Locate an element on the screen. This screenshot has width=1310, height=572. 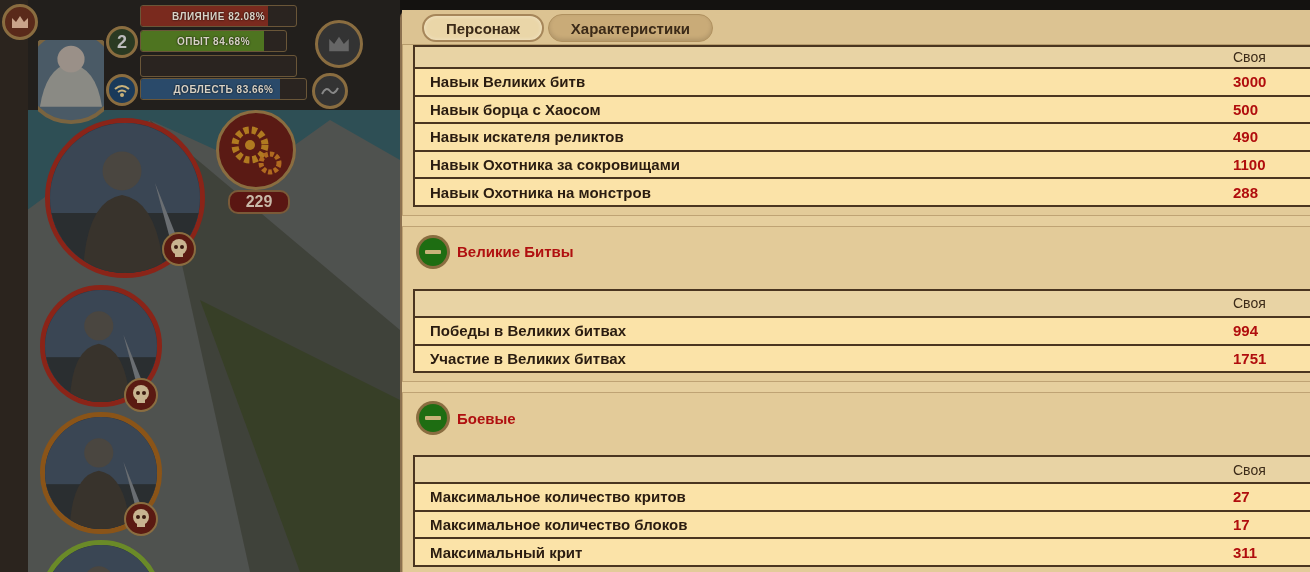
stat-value: 311 is located at coordinates (1246, 552).